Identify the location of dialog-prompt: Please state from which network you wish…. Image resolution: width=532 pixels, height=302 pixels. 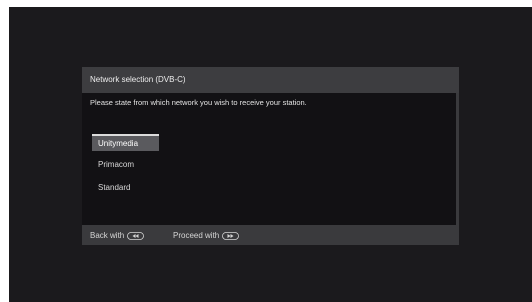
(198, 102).